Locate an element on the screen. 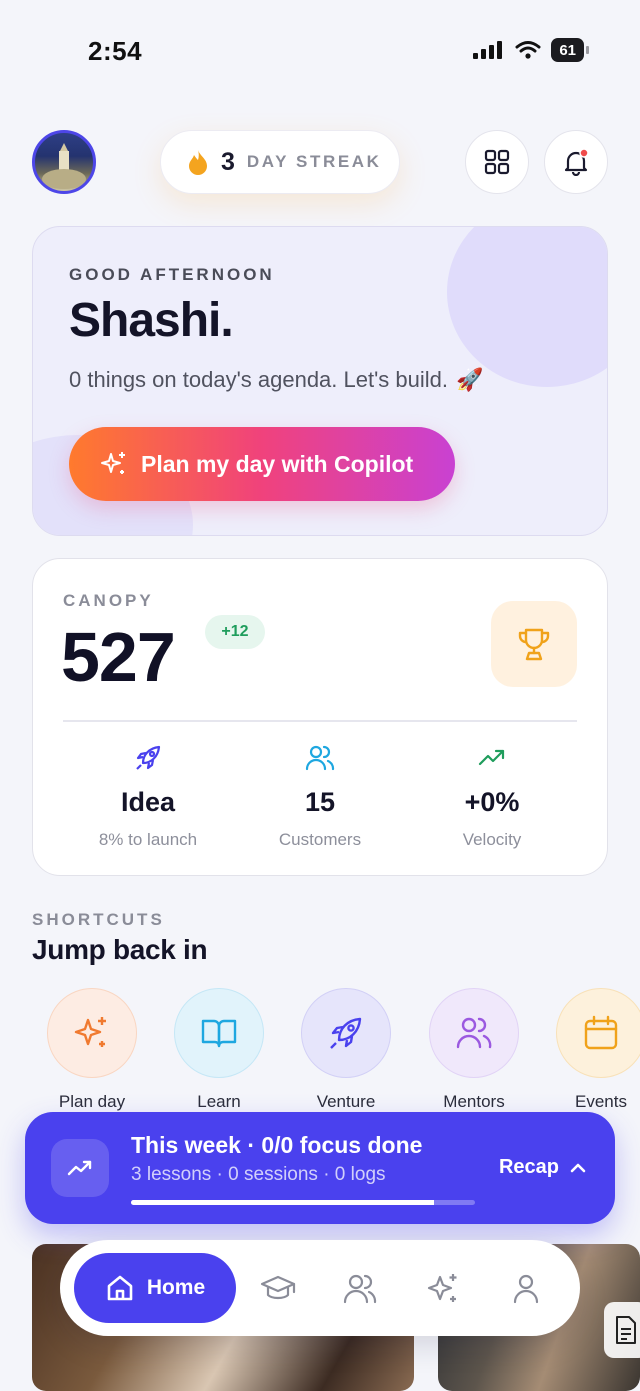  shortcut-venture: Venture is located at coordinates (346, 1050).